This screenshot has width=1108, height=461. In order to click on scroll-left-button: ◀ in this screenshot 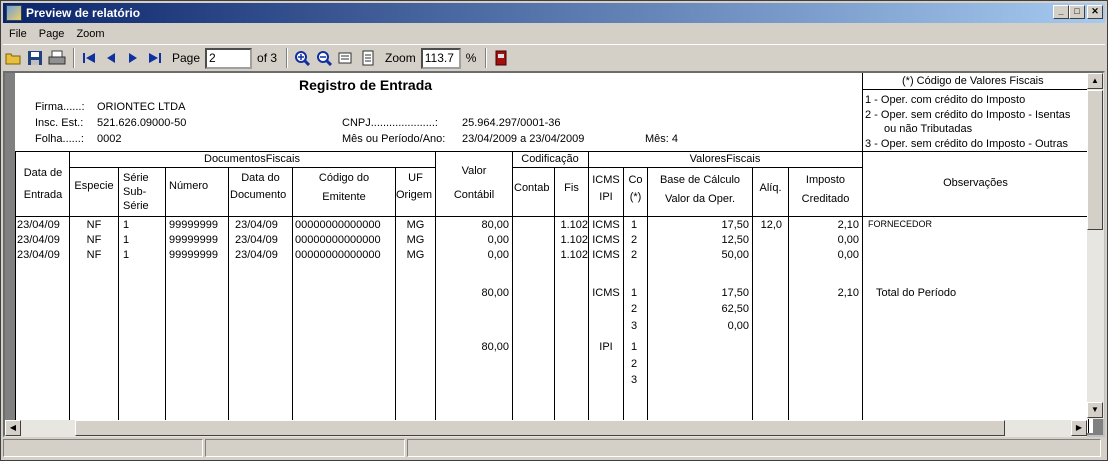, I will do `click(13, 428)`.